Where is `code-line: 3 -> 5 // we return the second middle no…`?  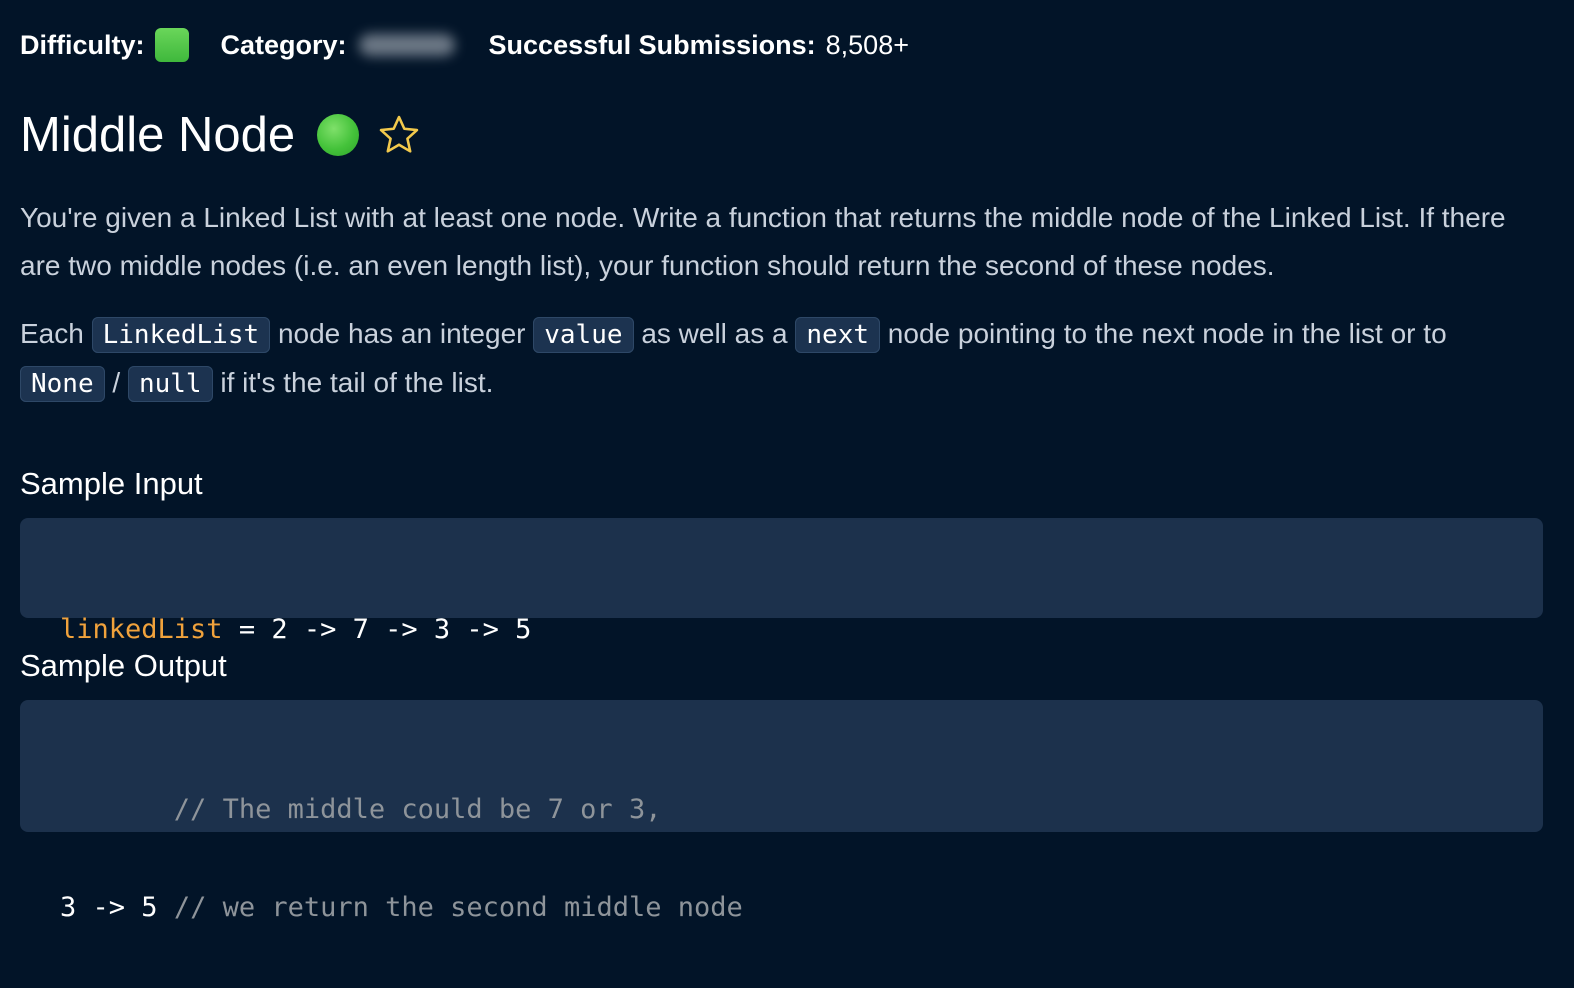
code-line: 3 -> 5 // we return the second middle no… is located at coordinates (801, 908).